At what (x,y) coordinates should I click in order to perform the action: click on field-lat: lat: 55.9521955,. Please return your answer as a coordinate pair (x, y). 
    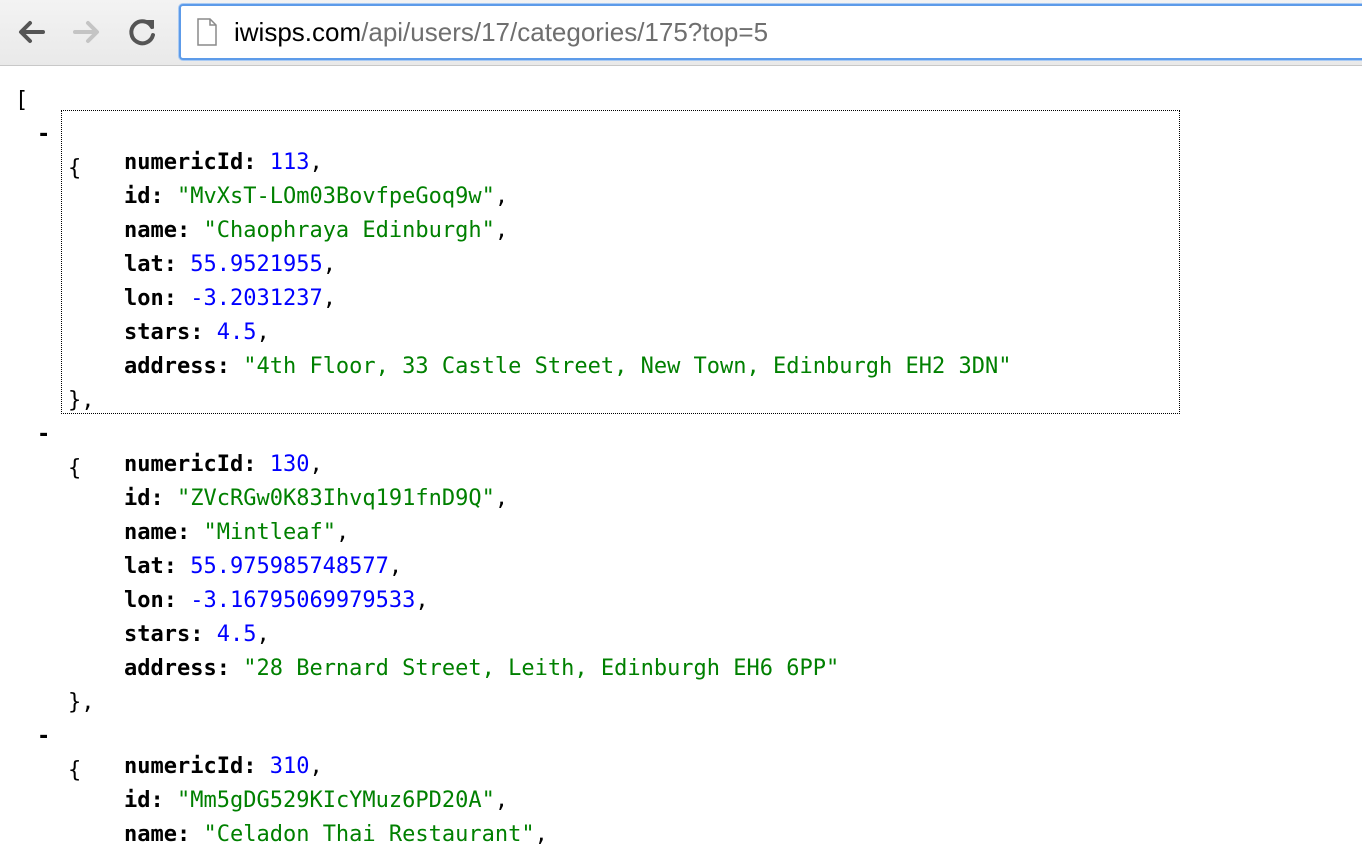
    Looking at the image, I should click on (230, 265).